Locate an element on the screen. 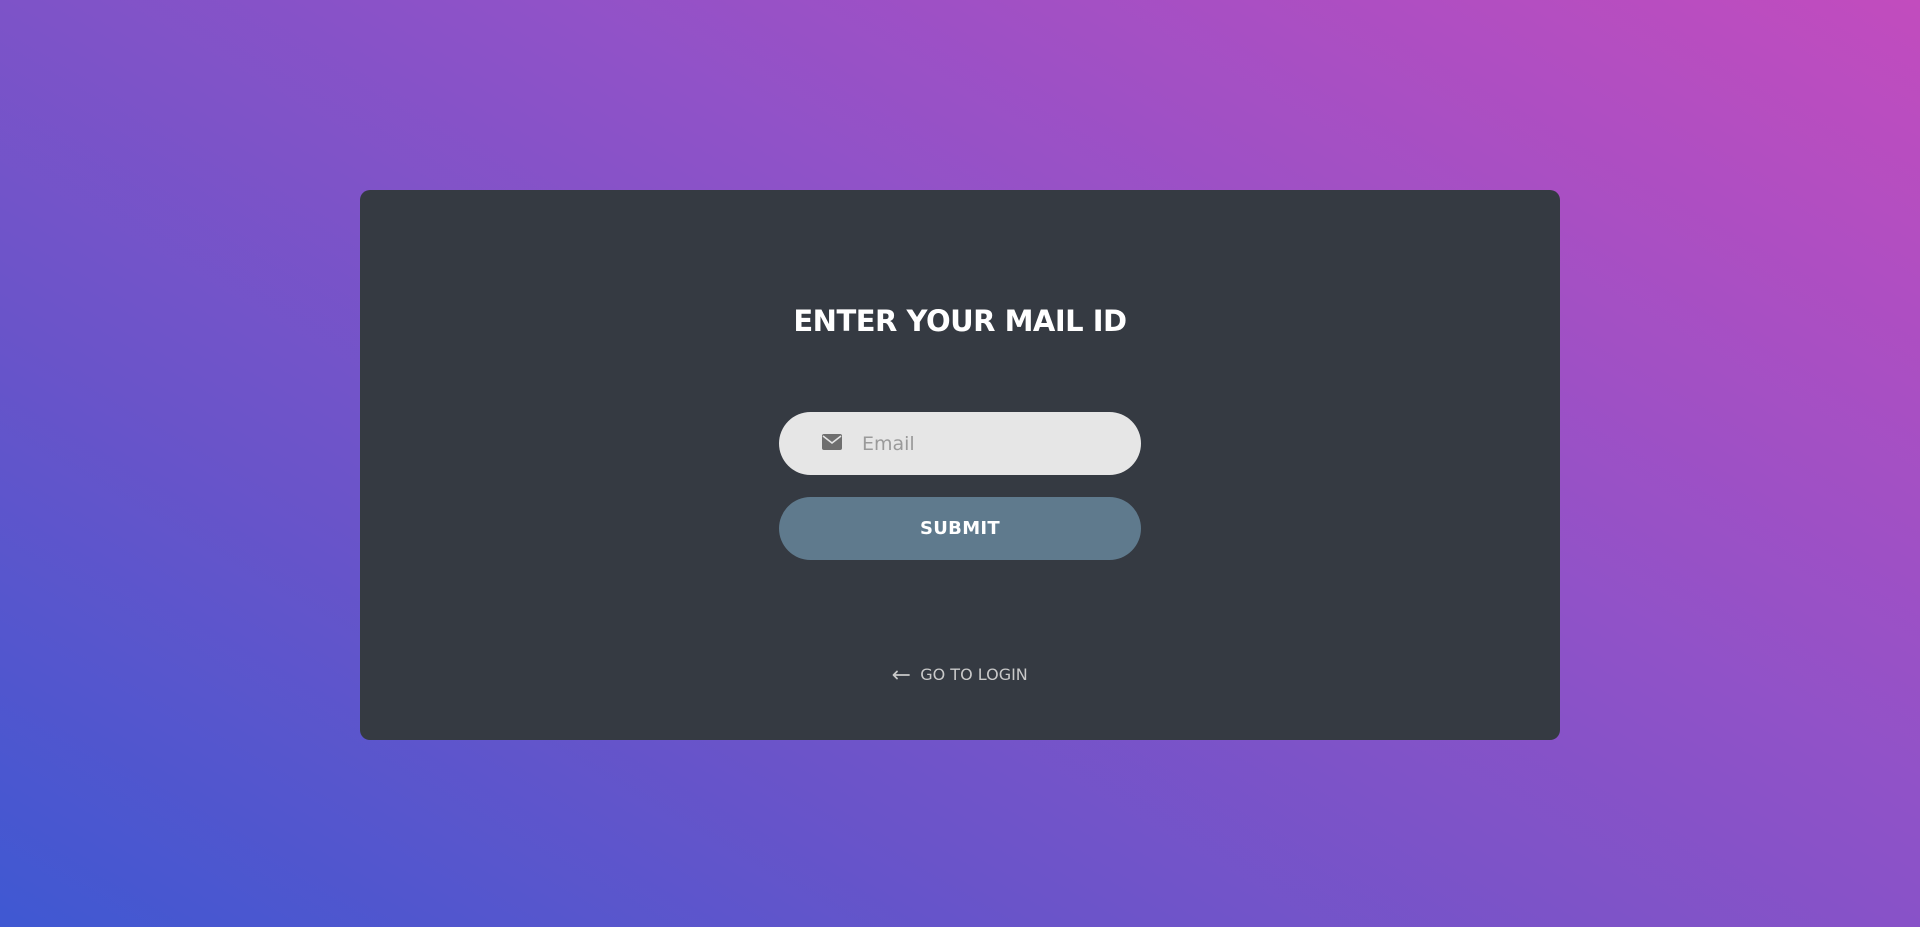 Image resolution: width=1920 pixels, height=927 pixels. email-field-wrapper is located at coordinates (960, 443).